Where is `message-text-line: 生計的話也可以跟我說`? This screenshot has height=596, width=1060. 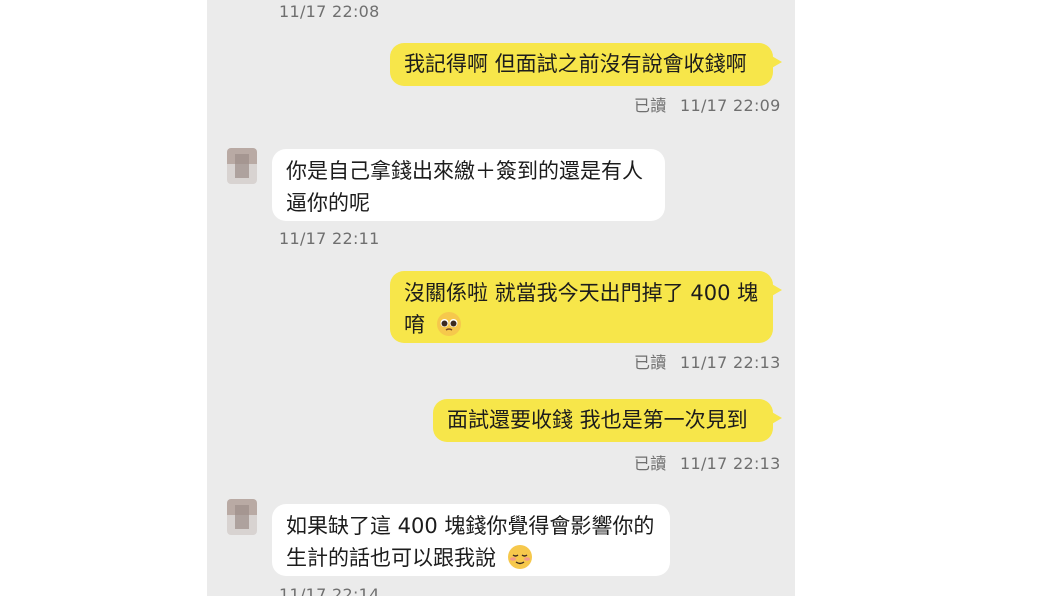 message-text-line: 生計的話也可以跟我說 is located at coordinates (391, 558).